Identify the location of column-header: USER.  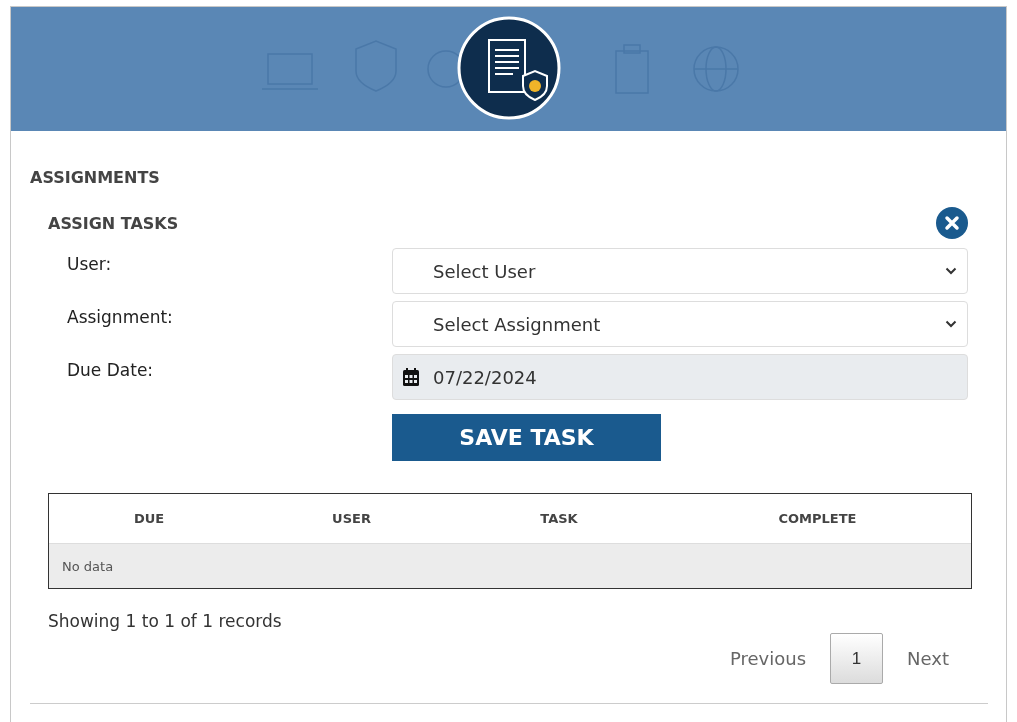
(351, 518).